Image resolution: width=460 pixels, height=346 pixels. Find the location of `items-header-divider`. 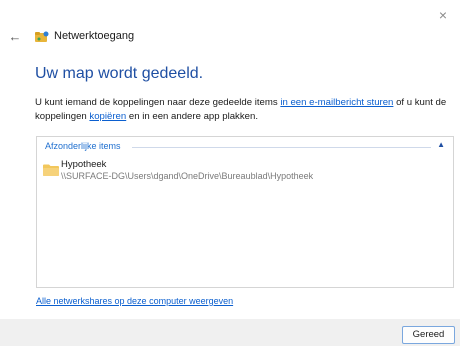

items-header-divider is located at coordinates (281, 147).